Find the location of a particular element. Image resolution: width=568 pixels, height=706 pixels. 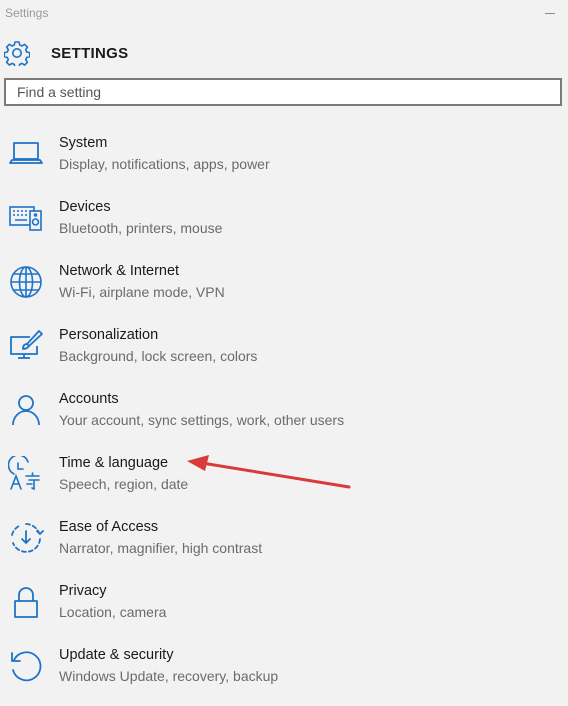

settings-header: SETTINGS is located at coordinates (284, 54).